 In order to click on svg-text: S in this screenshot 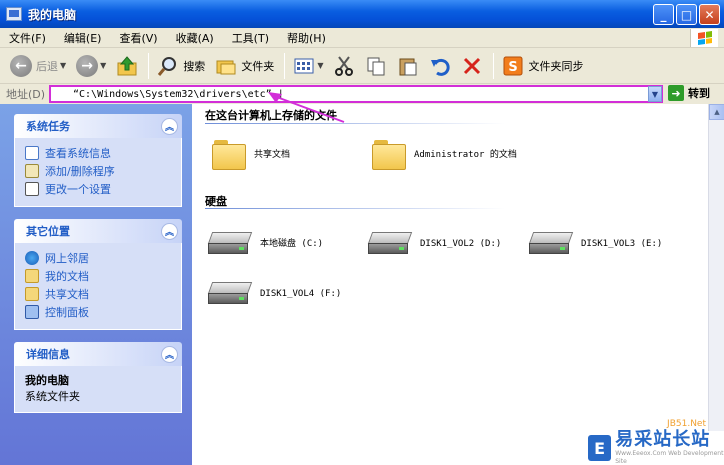, I will do `click(513, 67)`.